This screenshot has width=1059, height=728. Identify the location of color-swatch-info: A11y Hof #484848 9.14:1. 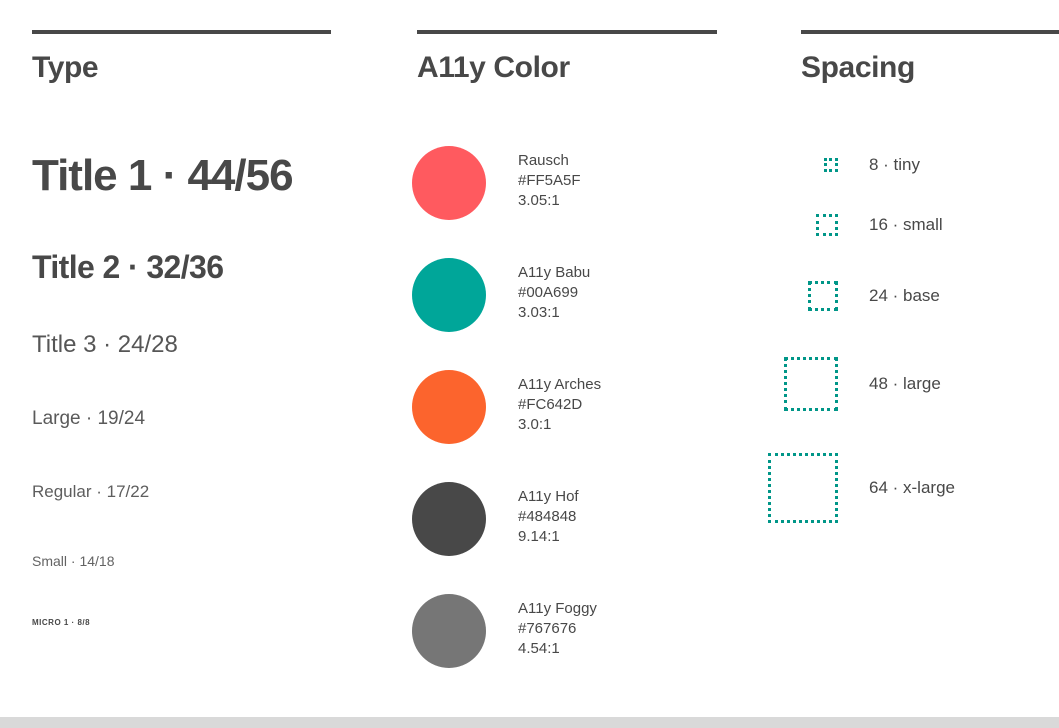
(548, 514).